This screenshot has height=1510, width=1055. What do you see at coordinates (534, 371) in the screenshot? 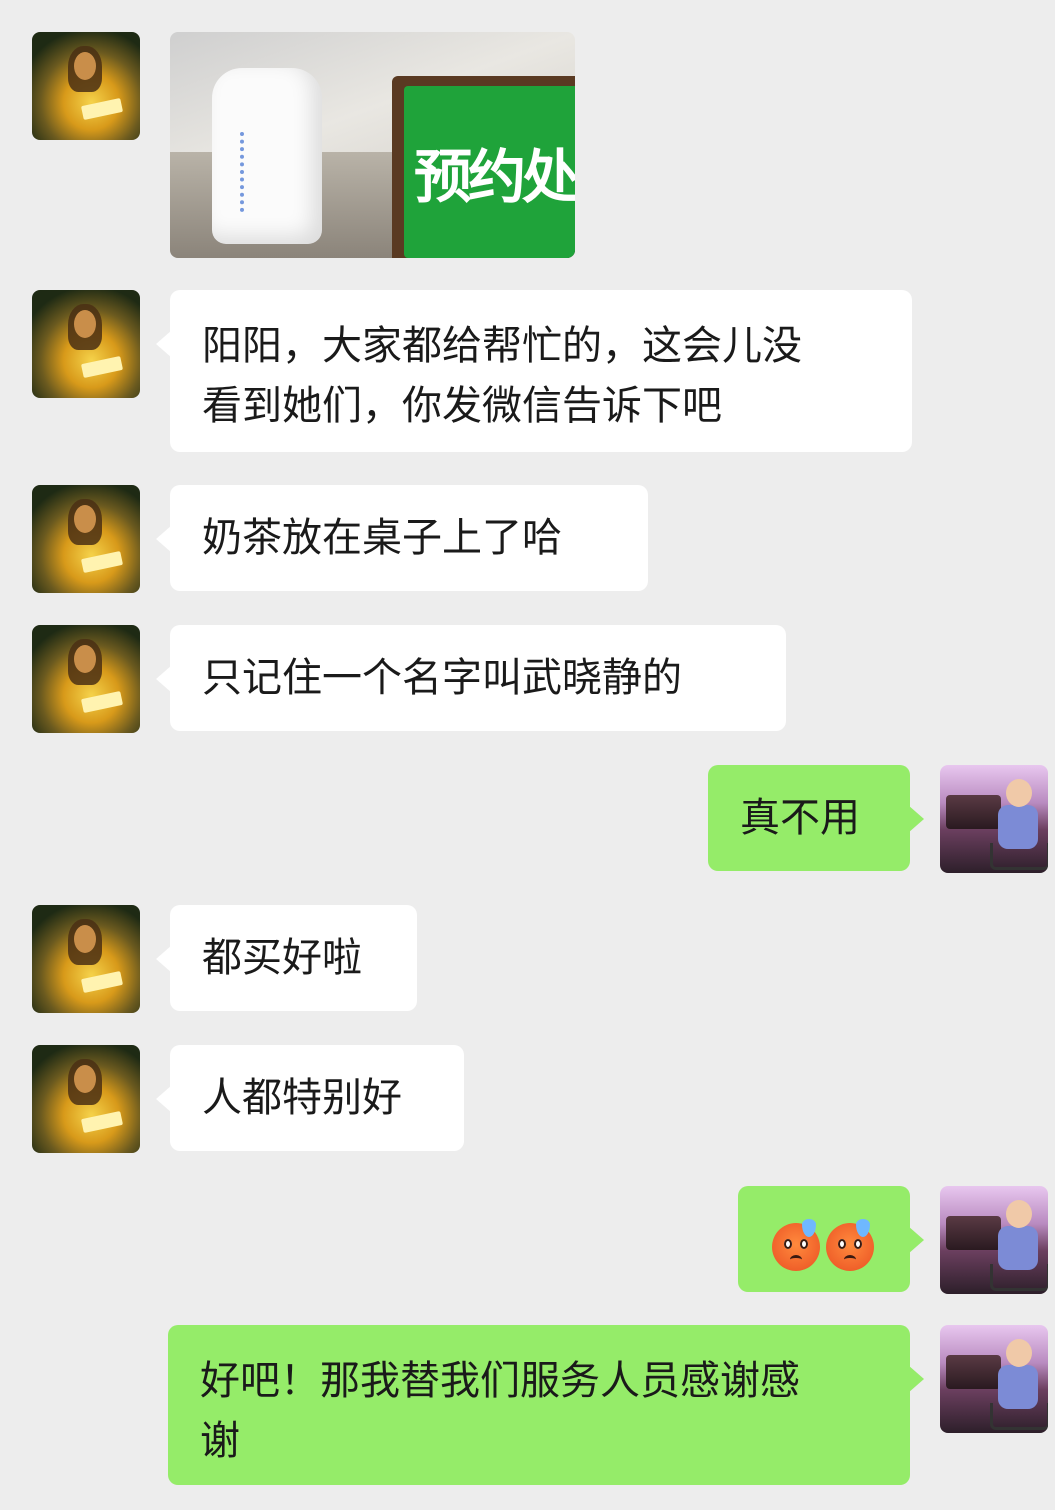
I see `incoming-message-bubble: 阳阳，大家都给帮忙的，这会儿没 看到她们，你发微信告诉下吧` at bounding box center [534, 371].